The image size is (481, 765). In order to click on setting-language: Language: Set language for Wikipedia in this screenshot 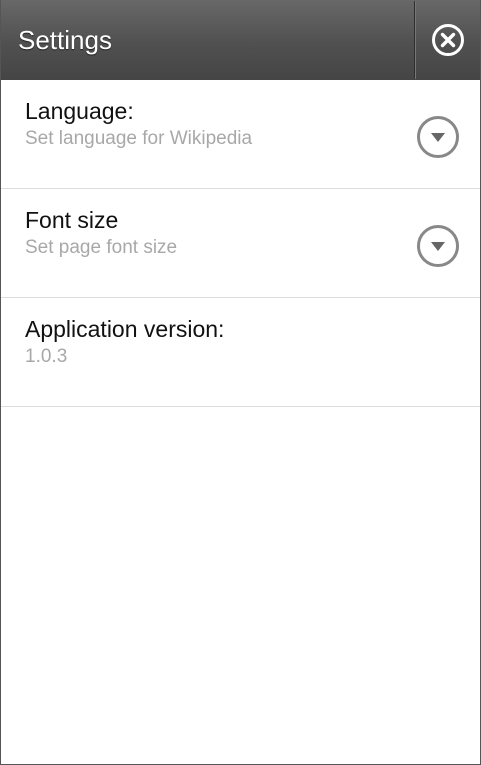, I will do `click(240, 134)`.